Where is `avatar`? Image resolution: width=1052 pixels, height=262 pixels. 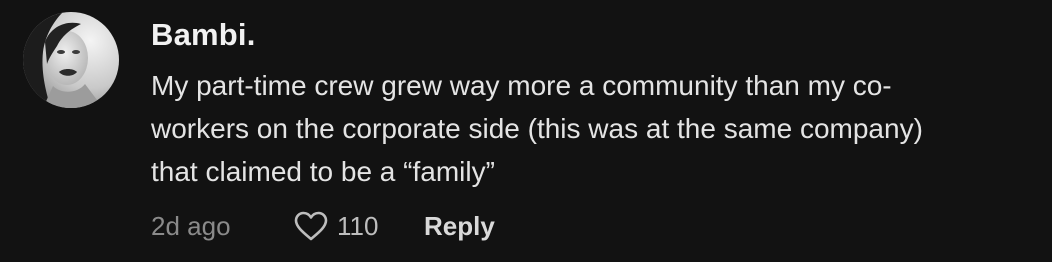 avatar is located at coordinates (71, 60).